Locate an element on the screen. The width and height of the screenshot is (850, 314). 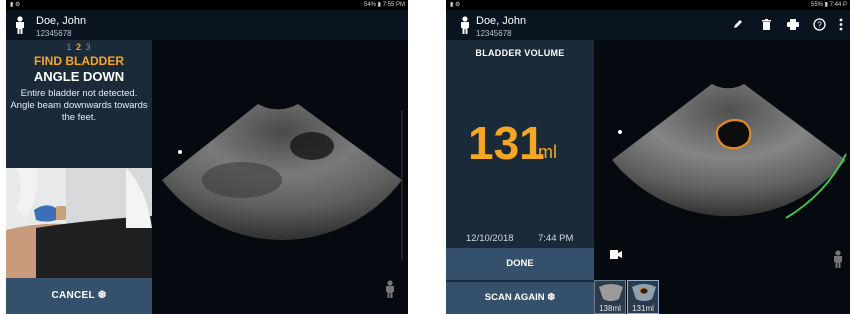
scan-again-button: SCAN AGAIN ❆ is located at coordinates (520, 298).